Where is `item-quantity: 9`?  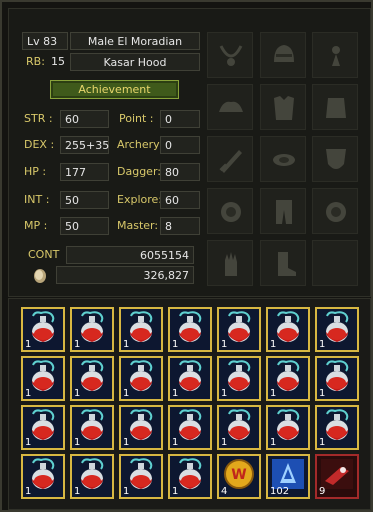
item-quantity: 9 is located at coordinates (322, 491).